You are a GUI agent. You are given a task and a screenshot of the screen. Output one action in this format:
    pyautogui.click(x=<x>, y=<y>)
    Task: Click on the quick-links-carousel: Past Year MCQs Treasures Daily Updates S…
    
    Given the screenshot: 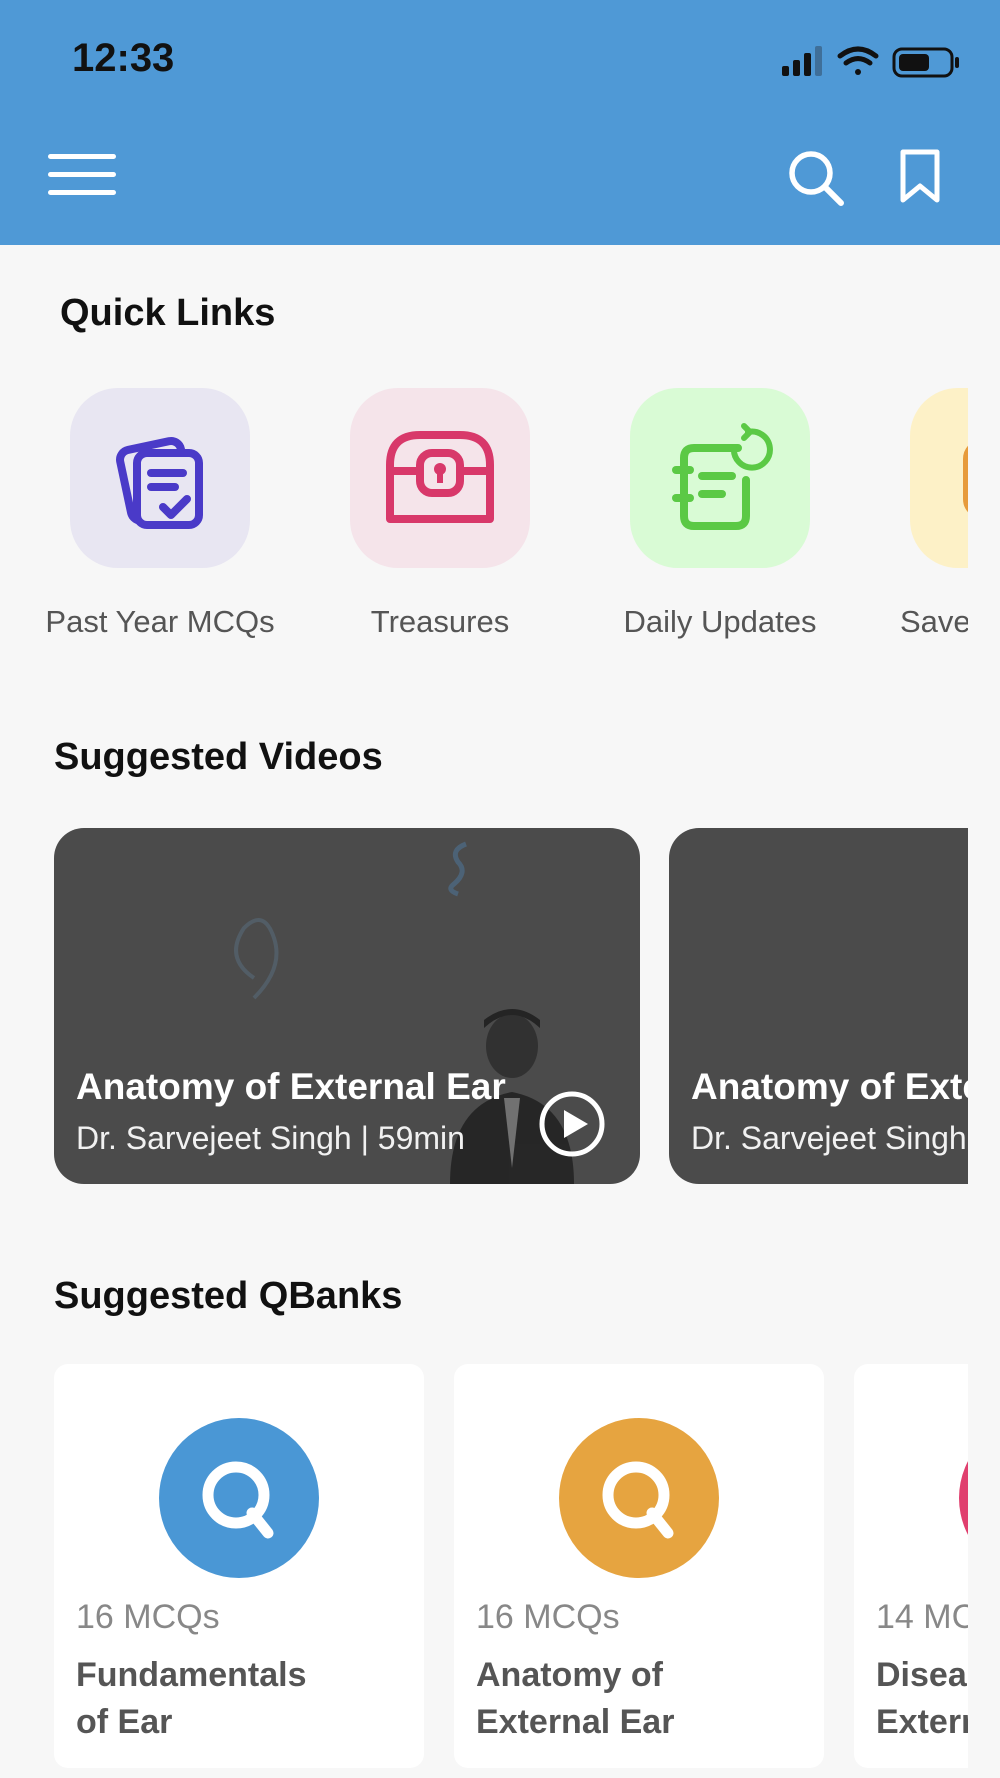 What is the action you would take?
    pyautogui.click(x=484, y=515)
    